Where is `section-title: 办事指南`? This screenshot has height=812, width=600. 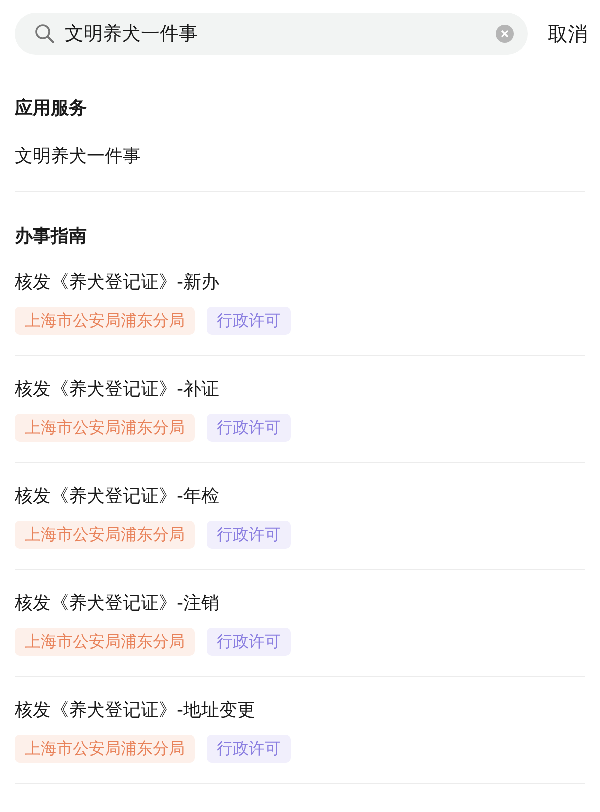 section-title: 办事指南 is located at coordinates (51, 237).